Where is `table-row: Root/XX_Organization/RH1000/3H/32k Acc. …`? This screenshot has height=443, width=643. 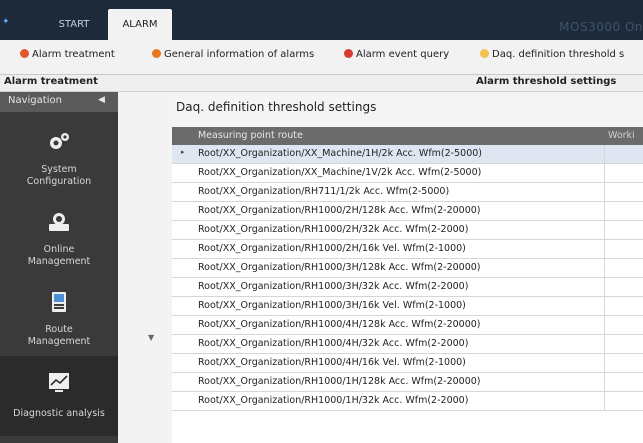 table-row: Root/XX_Organization/RH1000/3H/32k Acc. … is located at coordinates (407, 287).